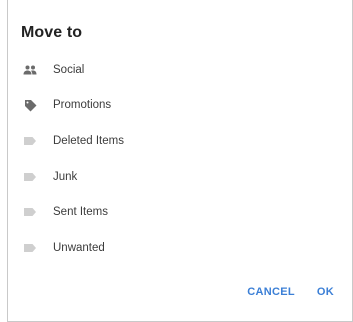 This screenshot has height=322, width=353. Describe the element at coordinates (88, 140) in the screenshot. I see `folder-label: Deleted Items` at that location.